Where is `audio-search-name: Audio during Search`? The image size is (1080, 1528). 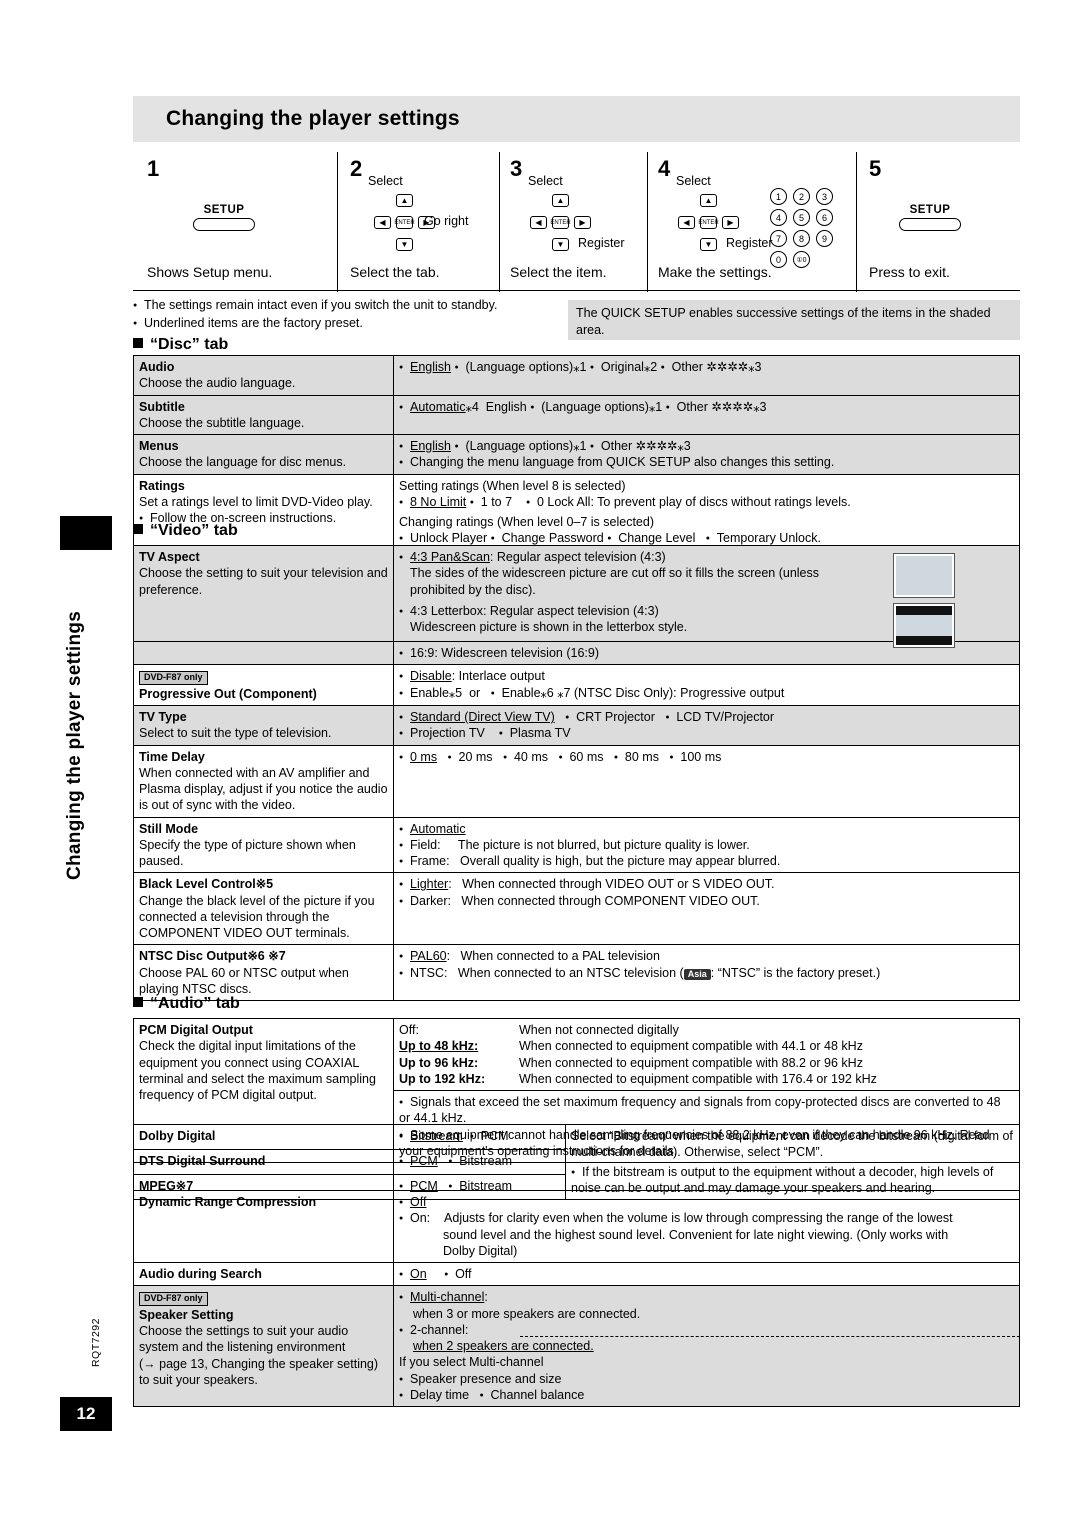 audio-search-name: Audio during Search is located at coordinates (200, 1274).